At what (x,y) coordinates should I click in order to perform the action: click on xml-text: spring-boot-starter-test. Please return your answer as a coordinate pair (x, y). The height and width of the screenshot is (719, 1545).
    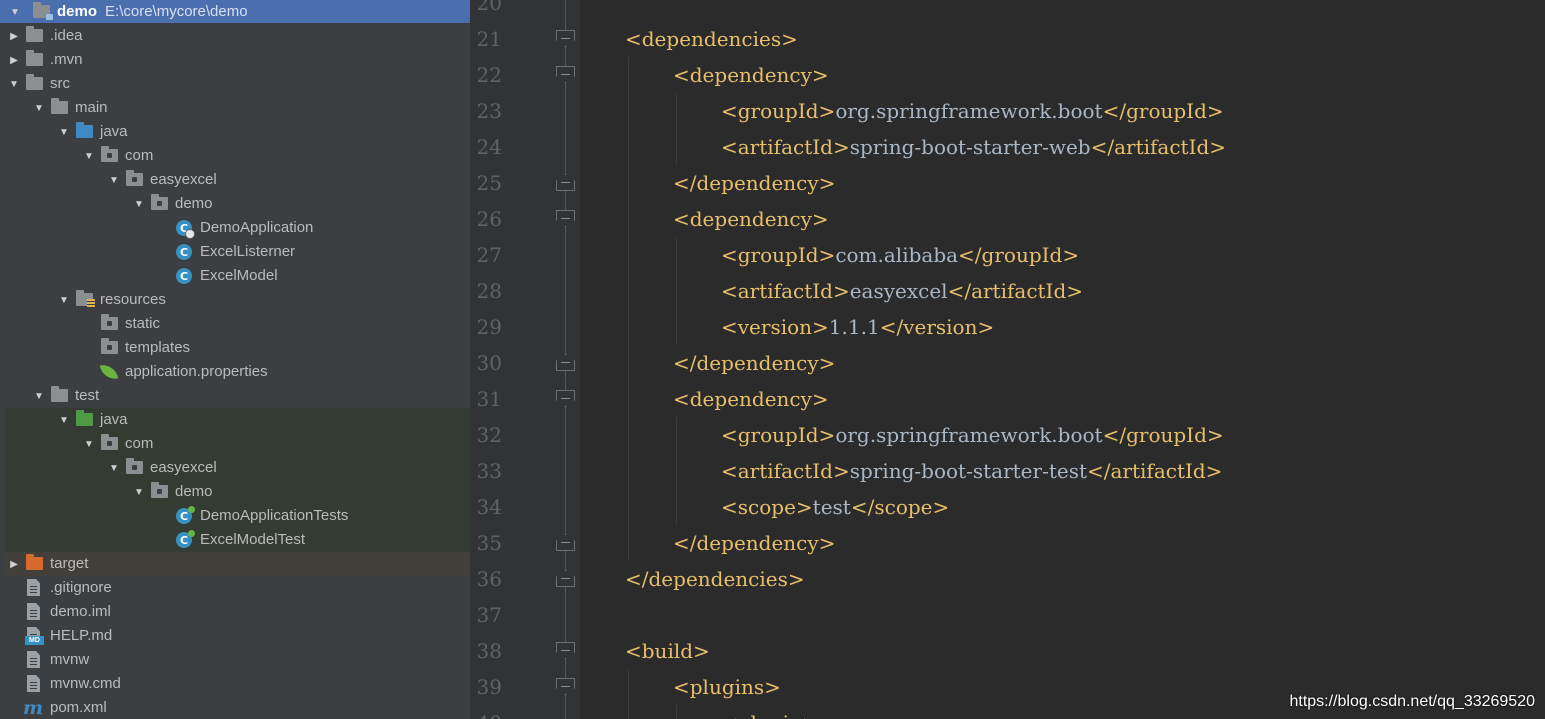
    Looking at the image, I should click on (968, 471).